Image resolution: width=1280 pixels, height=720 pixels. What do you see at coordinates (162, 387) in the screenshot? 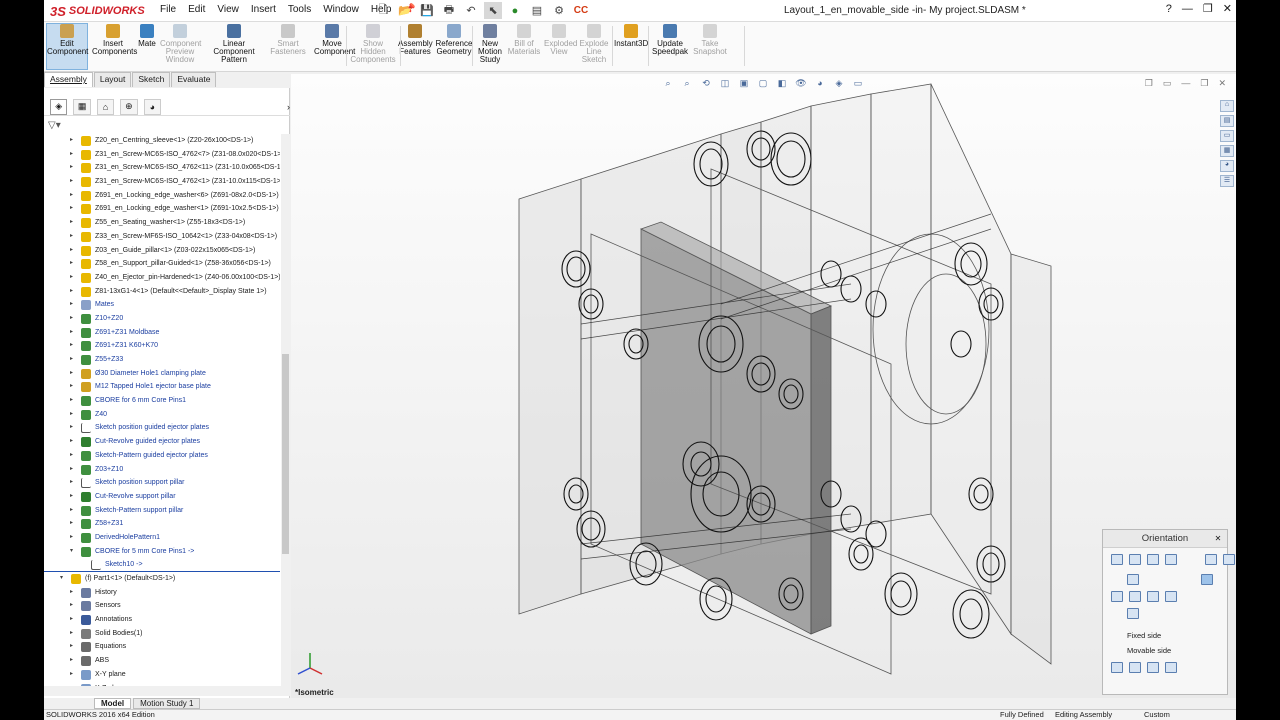
I see `tree-item: ▸ M12 Tapped Hole1 ejector base plate` at bounding box center [162, 387].